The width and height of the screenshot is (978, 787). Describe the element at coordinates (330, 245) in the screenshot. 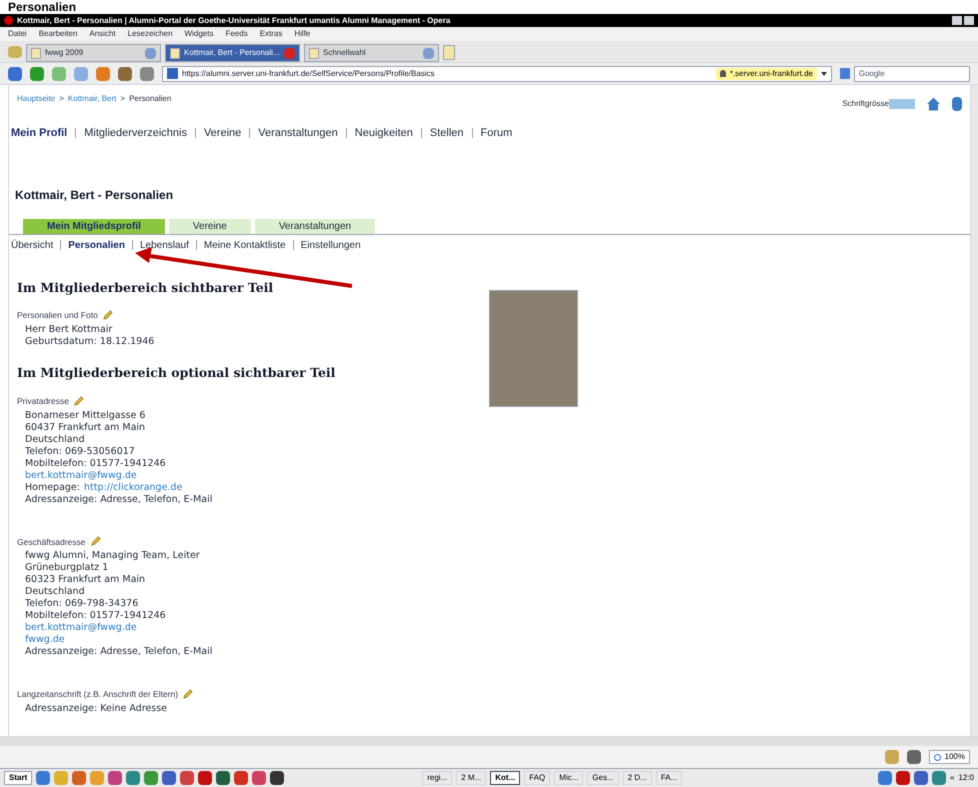

I see `subnav-link: Einstellungen` at that location.